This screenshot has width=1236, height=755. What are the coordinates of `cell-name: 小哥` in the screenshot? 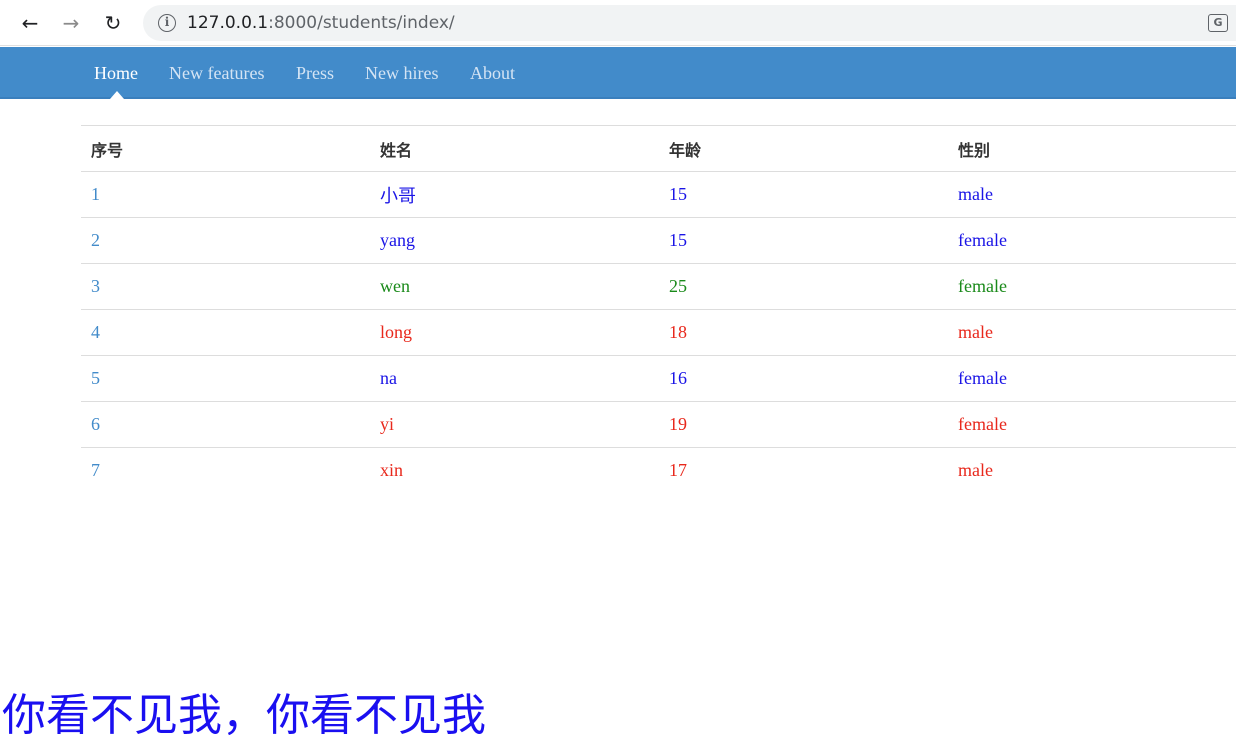 It's located at (514, 194).